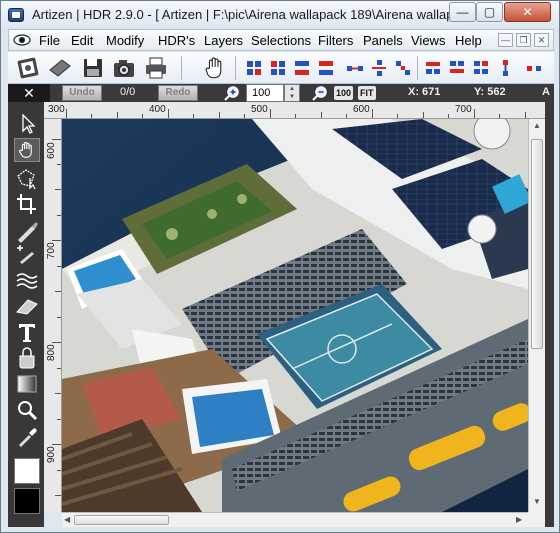 This screenshot has height=533, width=560. What do you see at coordinates (27, 358) in the screenshot?
I see `fill-bucket-icon` at bounding box center [27, 358].